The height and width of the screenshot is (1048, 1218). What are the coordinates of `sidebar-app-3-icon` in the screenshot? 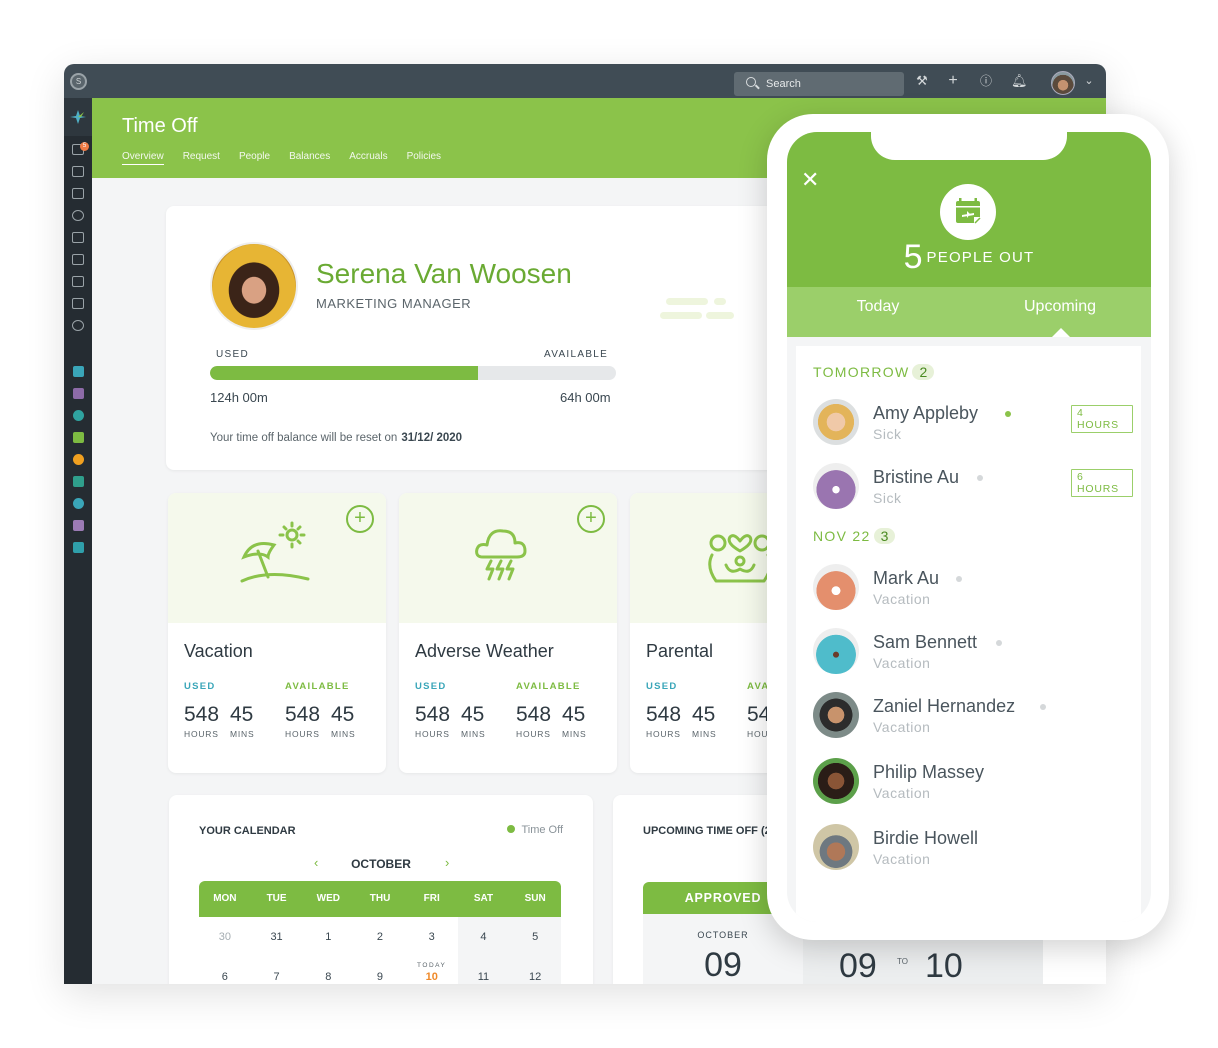 It's located at (78, 415).